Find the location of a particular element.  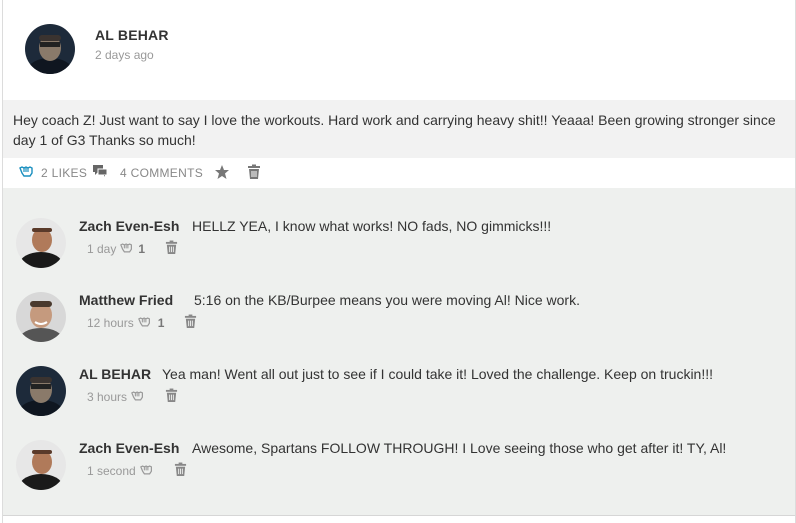

comments-button: 4 COMMENTS is located at coordinates (147, 172).